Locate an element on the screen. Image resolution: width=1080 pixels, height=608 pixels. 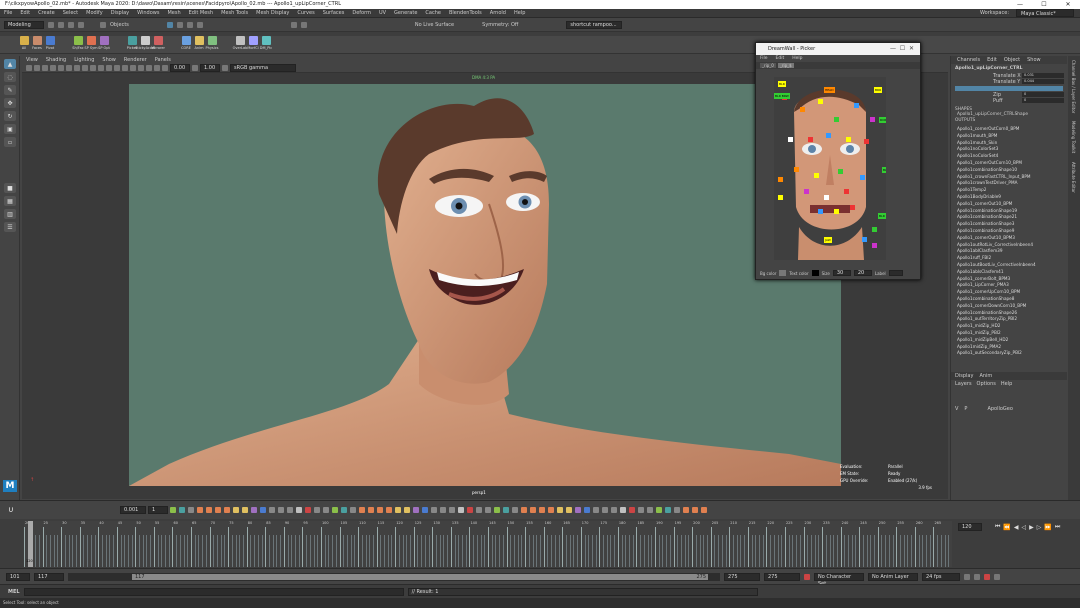
channel-row: Translate Y 0.044 is located at coordinates (1009, 82).